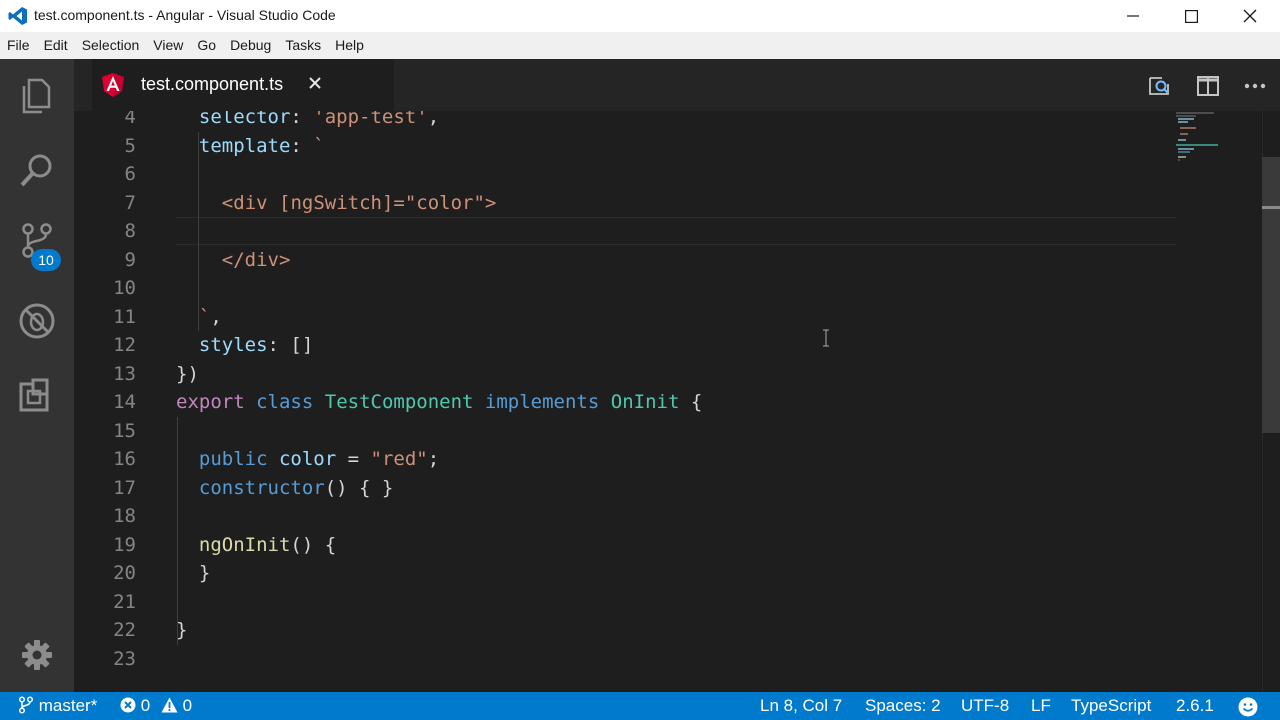  What do you see at coordinates (17, 16) in the screenshot?
I see `vscode-logo-icon` at bounding box center [17, 16].